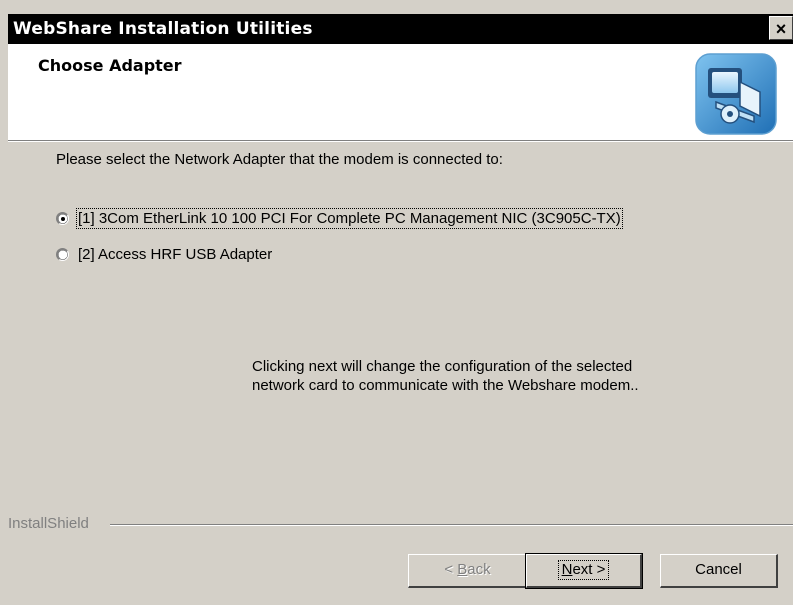 This screenshot has width=793, height=605. Describe the element at coordinates (48, 523) in the screenshot. I see `installshield-brand: InstallShield` at that location.